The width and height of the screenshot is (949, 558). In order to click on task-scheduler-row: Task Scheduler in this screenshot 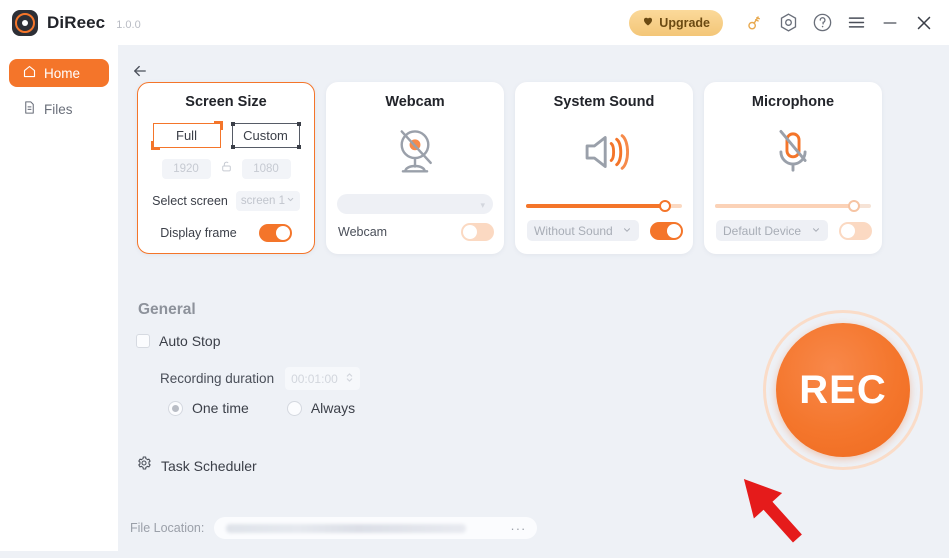, I will do `click(196, 465)`.